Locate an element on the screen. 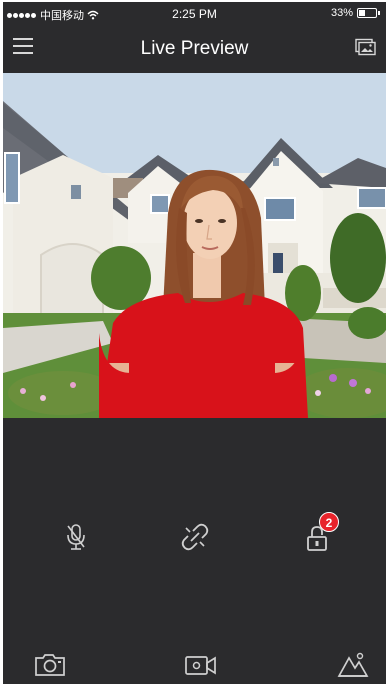  page-title: Live Preview is located at coordinates (194, 48).